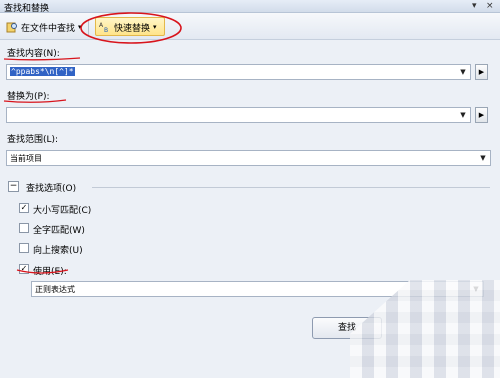 The width and height of the screenshot is (500, 378). What do you see at coordinates (35, 101) in the screenshot?
I see `replace-underline` at bounding box center [35, 101].